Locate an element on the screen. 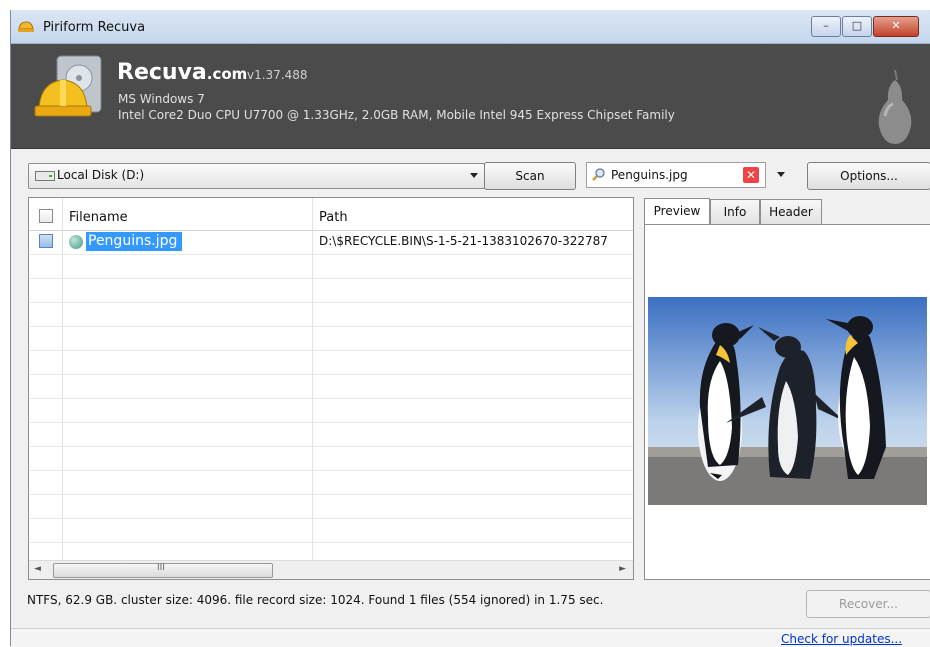 This screenshot has width=930, height=647. minimize-button: – is located at coordinates (826, 26).